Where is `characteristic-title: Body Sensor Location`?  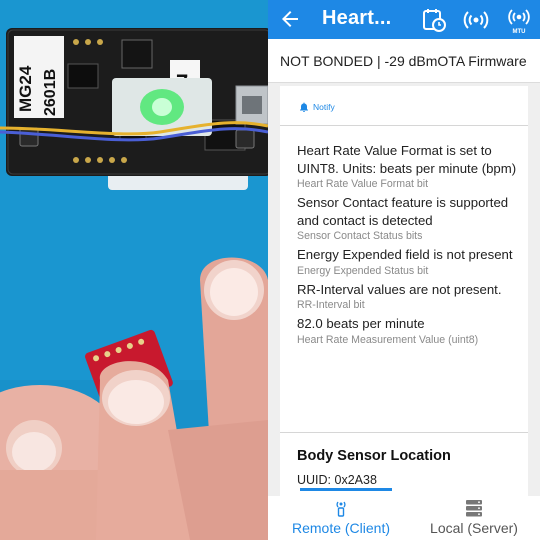 characteristic-title: Body Sensor Location is located at coordinates (374, 456).